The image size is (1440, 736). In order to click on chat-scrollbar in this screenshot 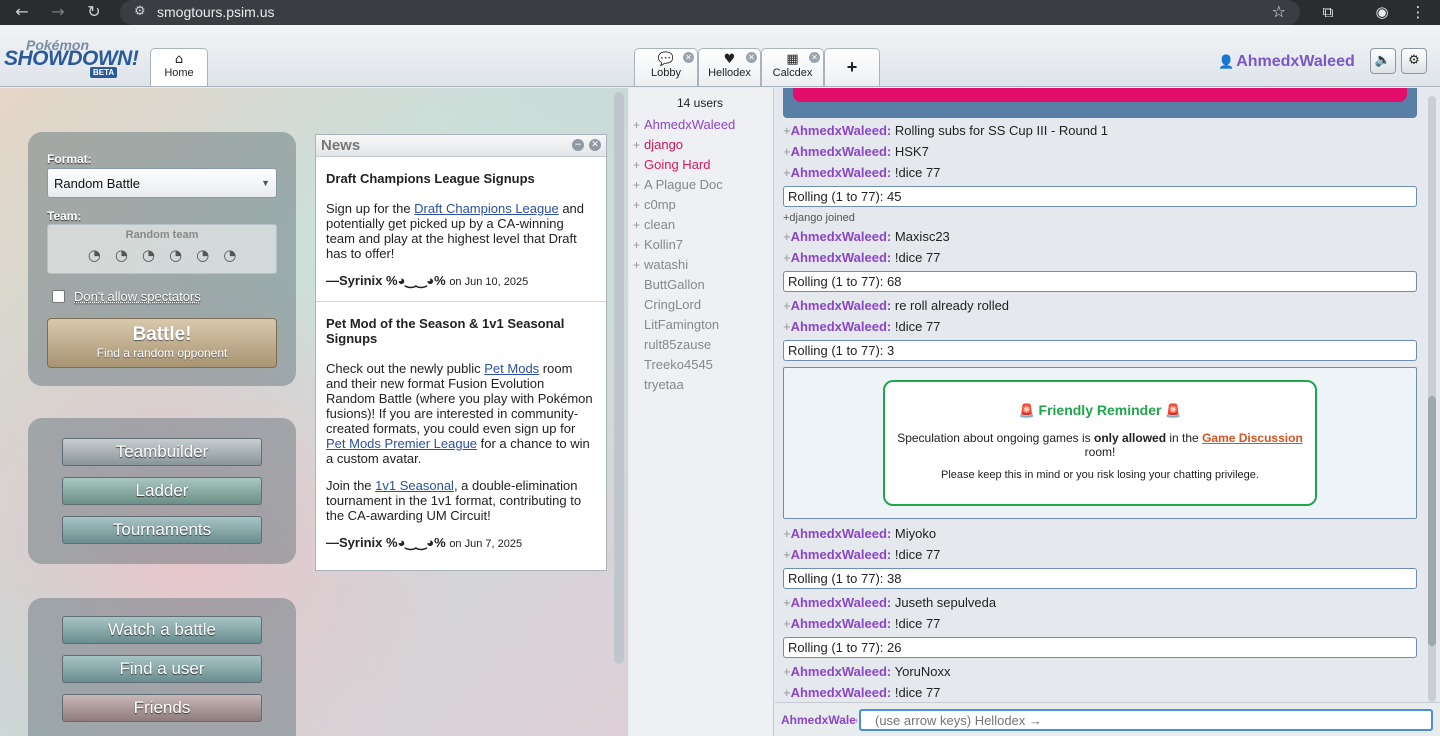, I will do `click(1432, 399)`.